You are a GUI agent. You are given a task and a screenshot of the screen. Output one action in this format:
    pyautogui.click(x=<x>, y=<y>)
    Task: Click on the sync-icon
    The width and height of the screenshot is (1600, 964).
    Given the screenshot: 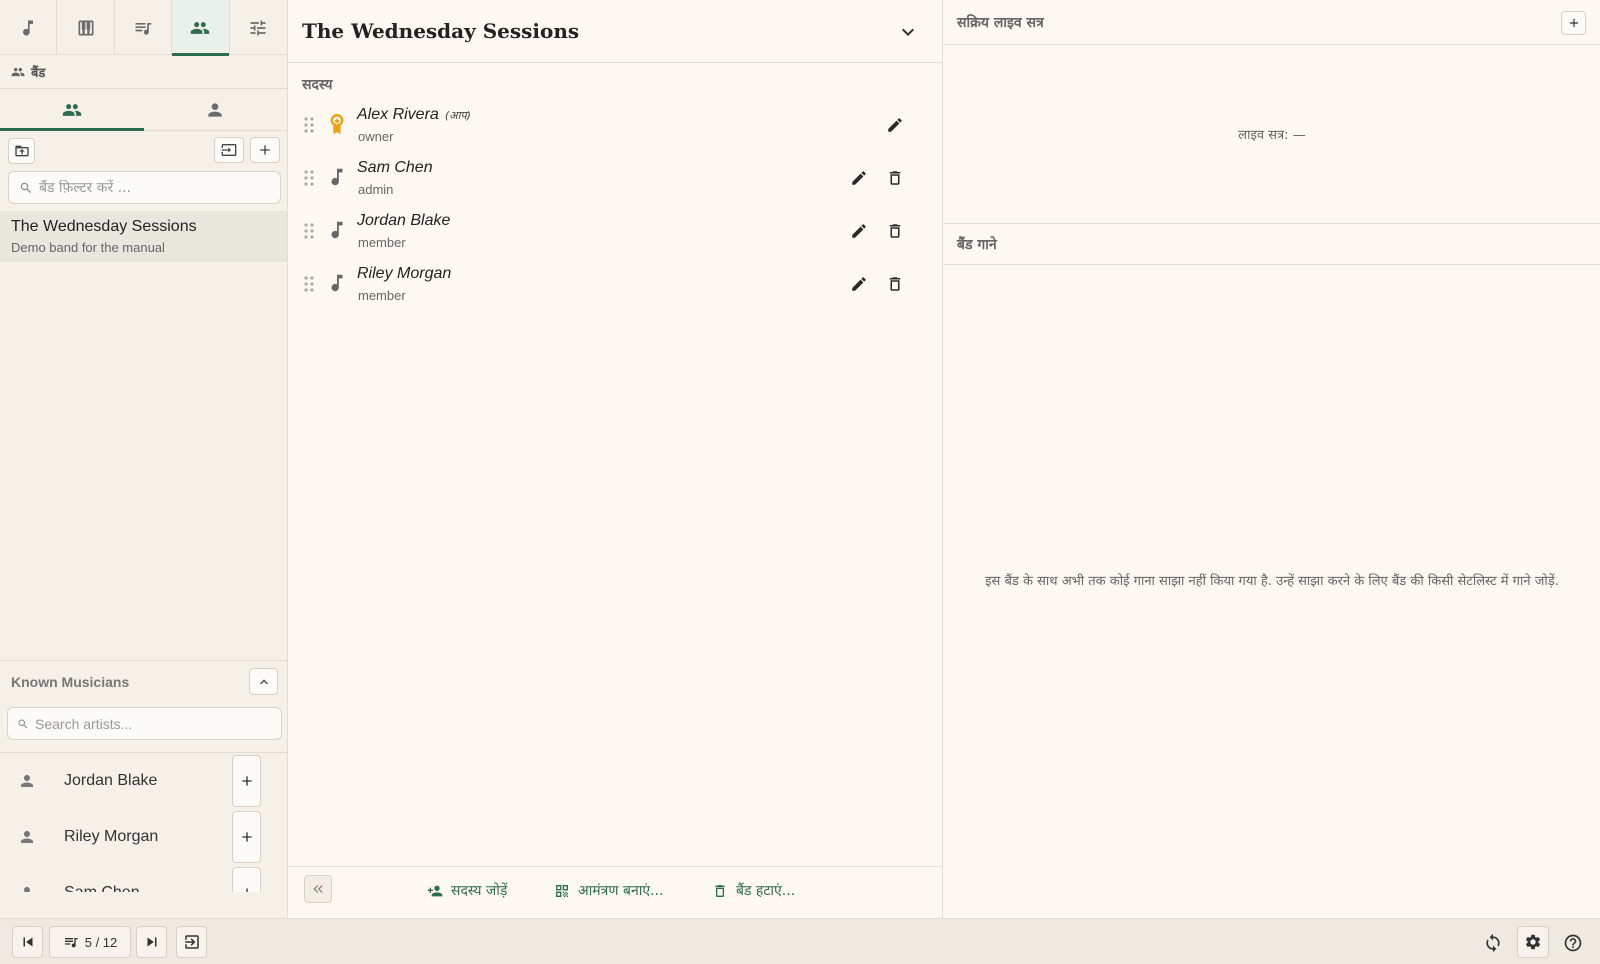 What is the action you would take?
    pyautogui.click(x=1493, y=943)
    